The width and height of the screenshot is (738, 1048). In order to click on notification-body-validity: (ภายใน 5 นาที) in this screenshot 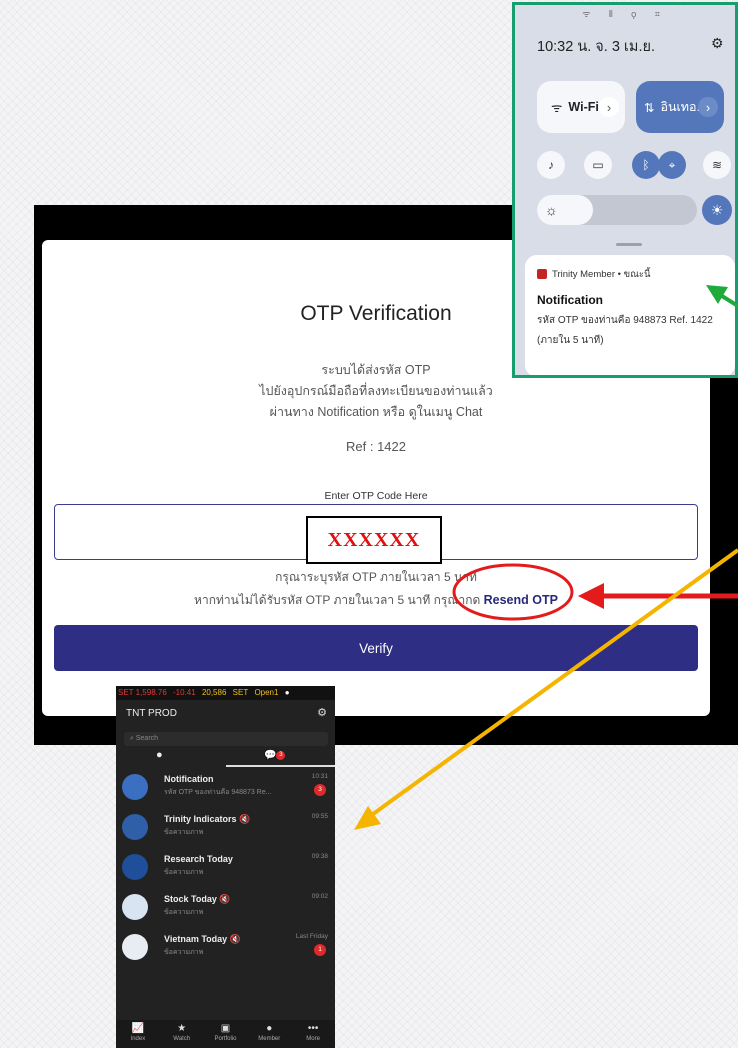, I will do `click(570, 340)`.